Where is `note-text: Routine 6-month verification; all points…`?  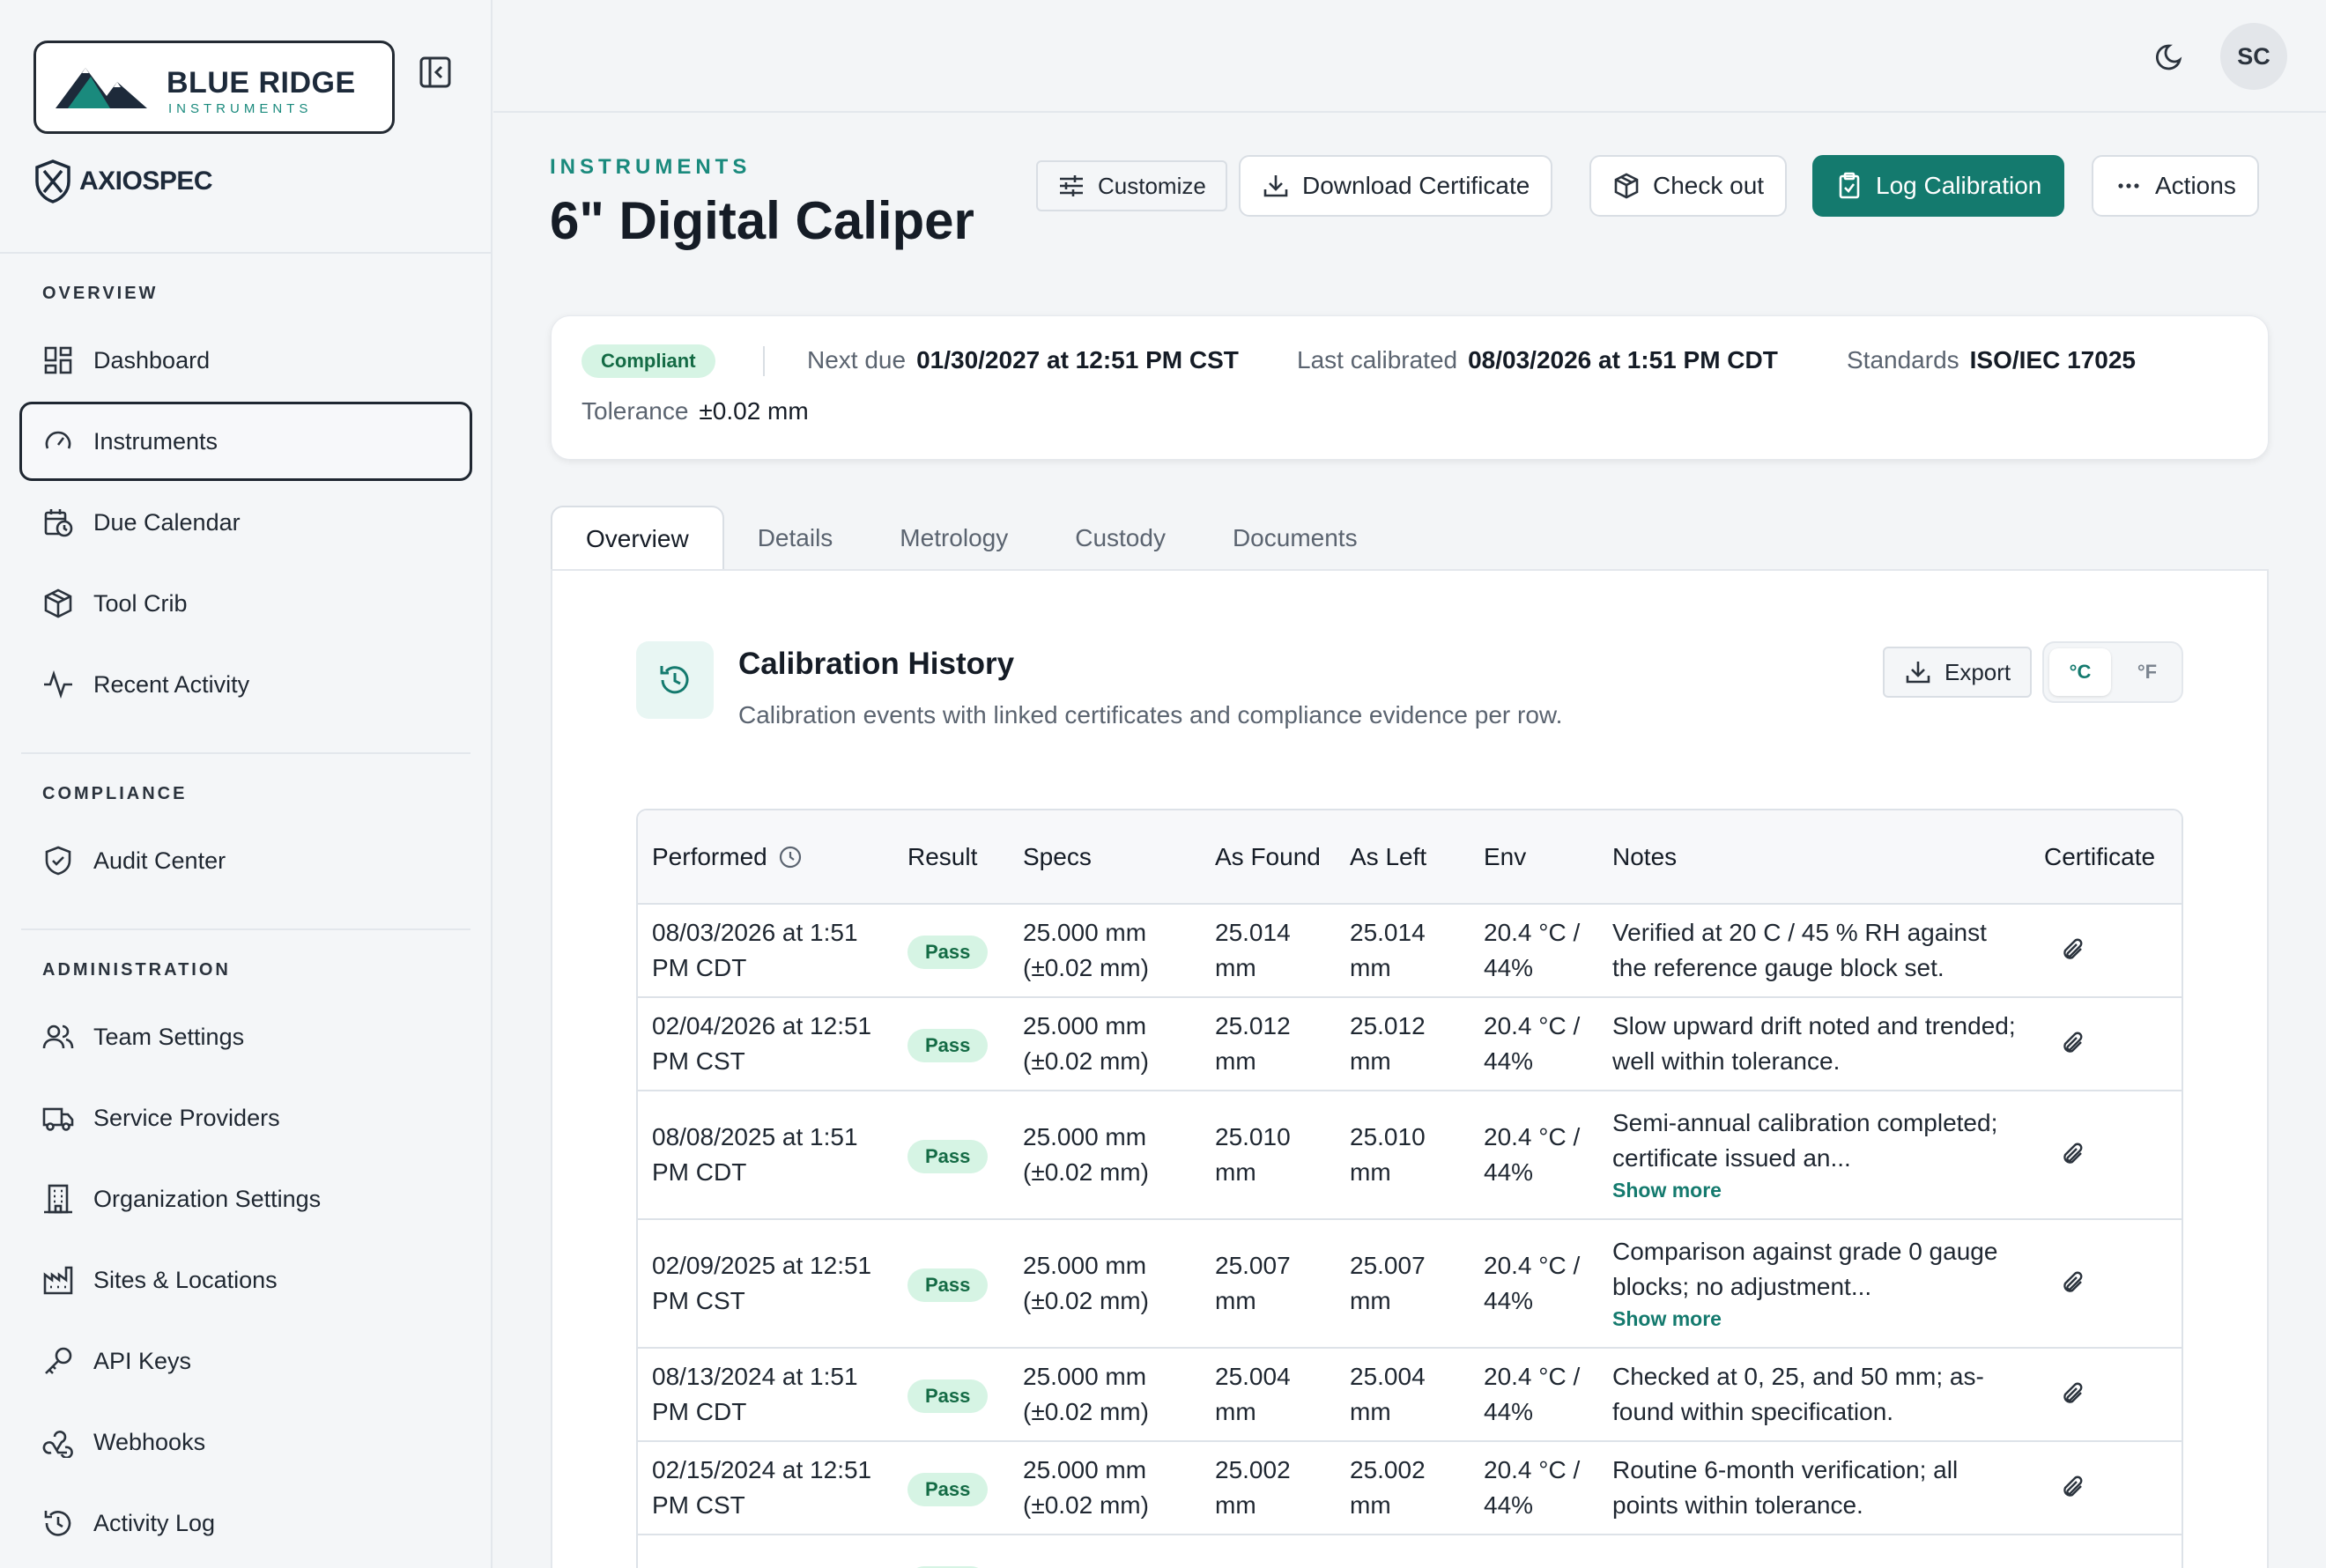
note-text: Routine 6-month verification; all points… is located at coordinates (1785, 1487).